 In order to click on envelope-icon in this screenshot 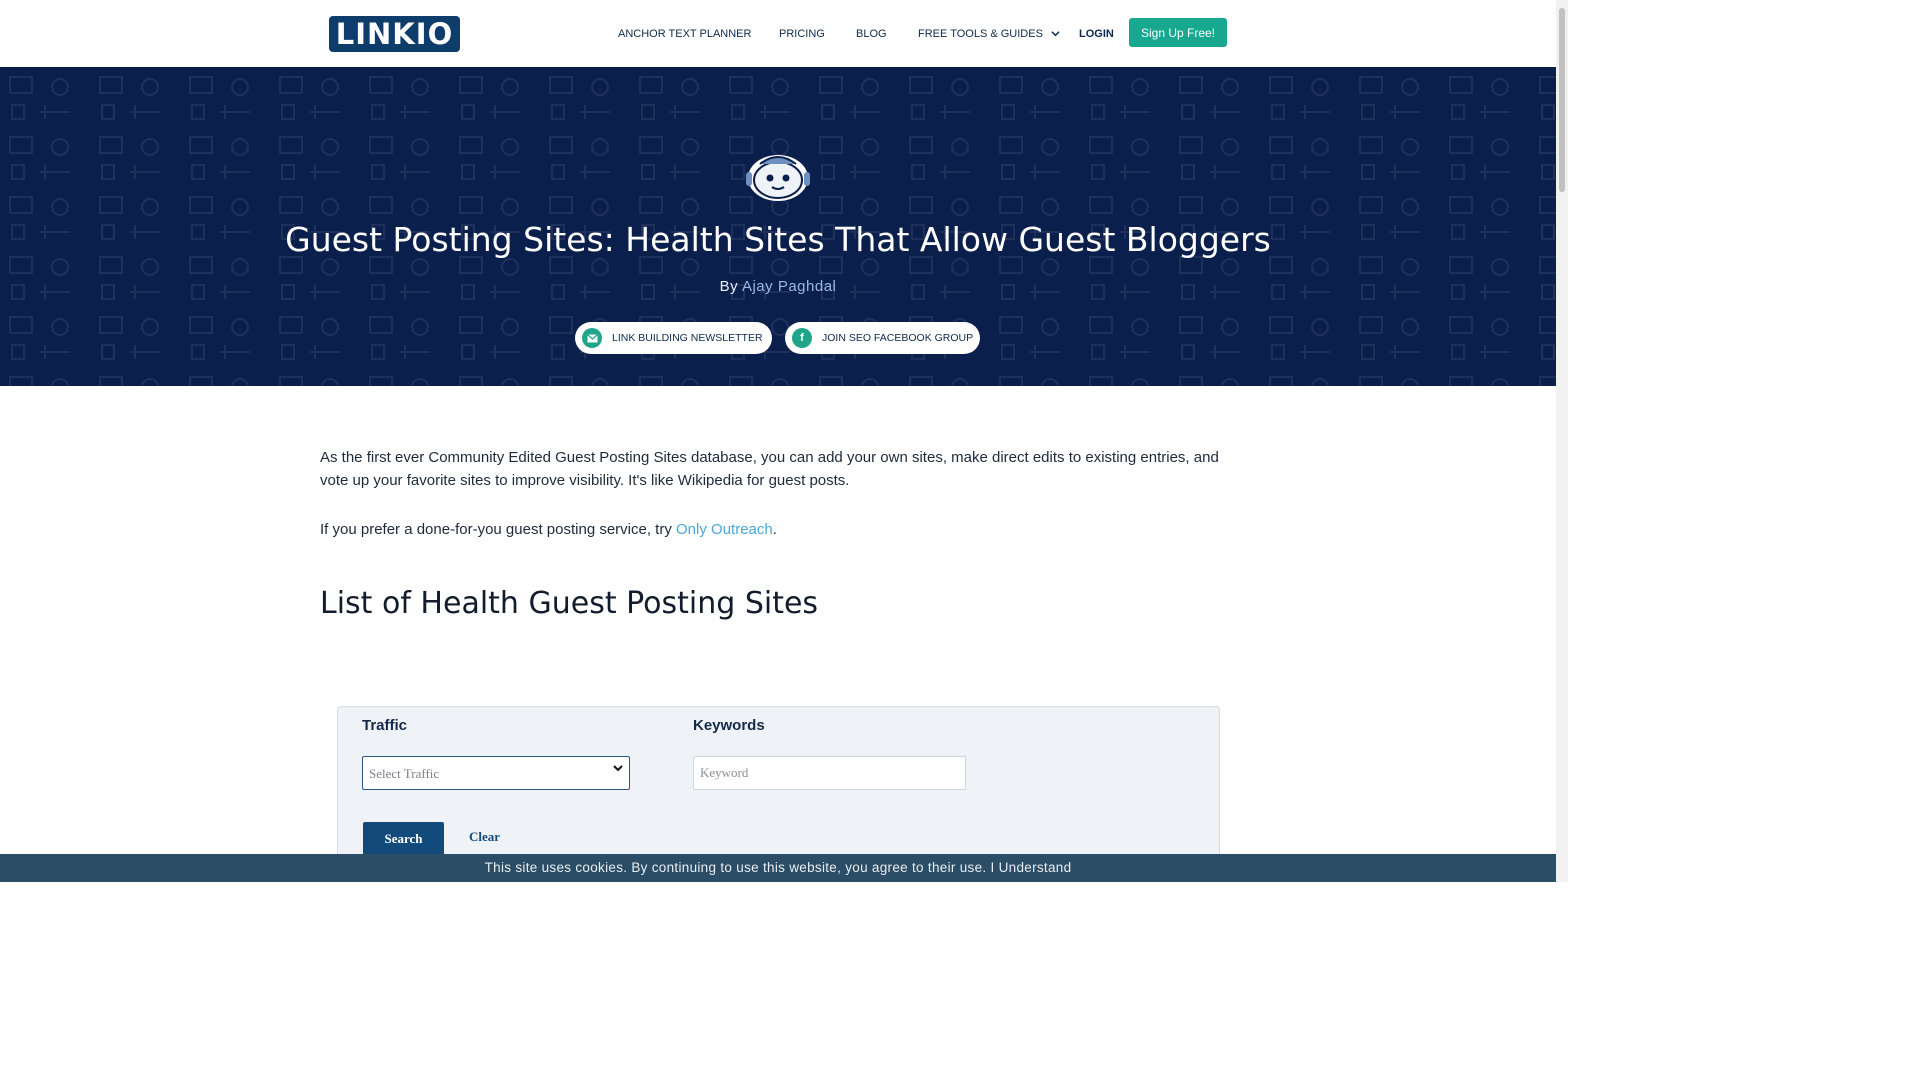, I will do `click(592, 338)`.